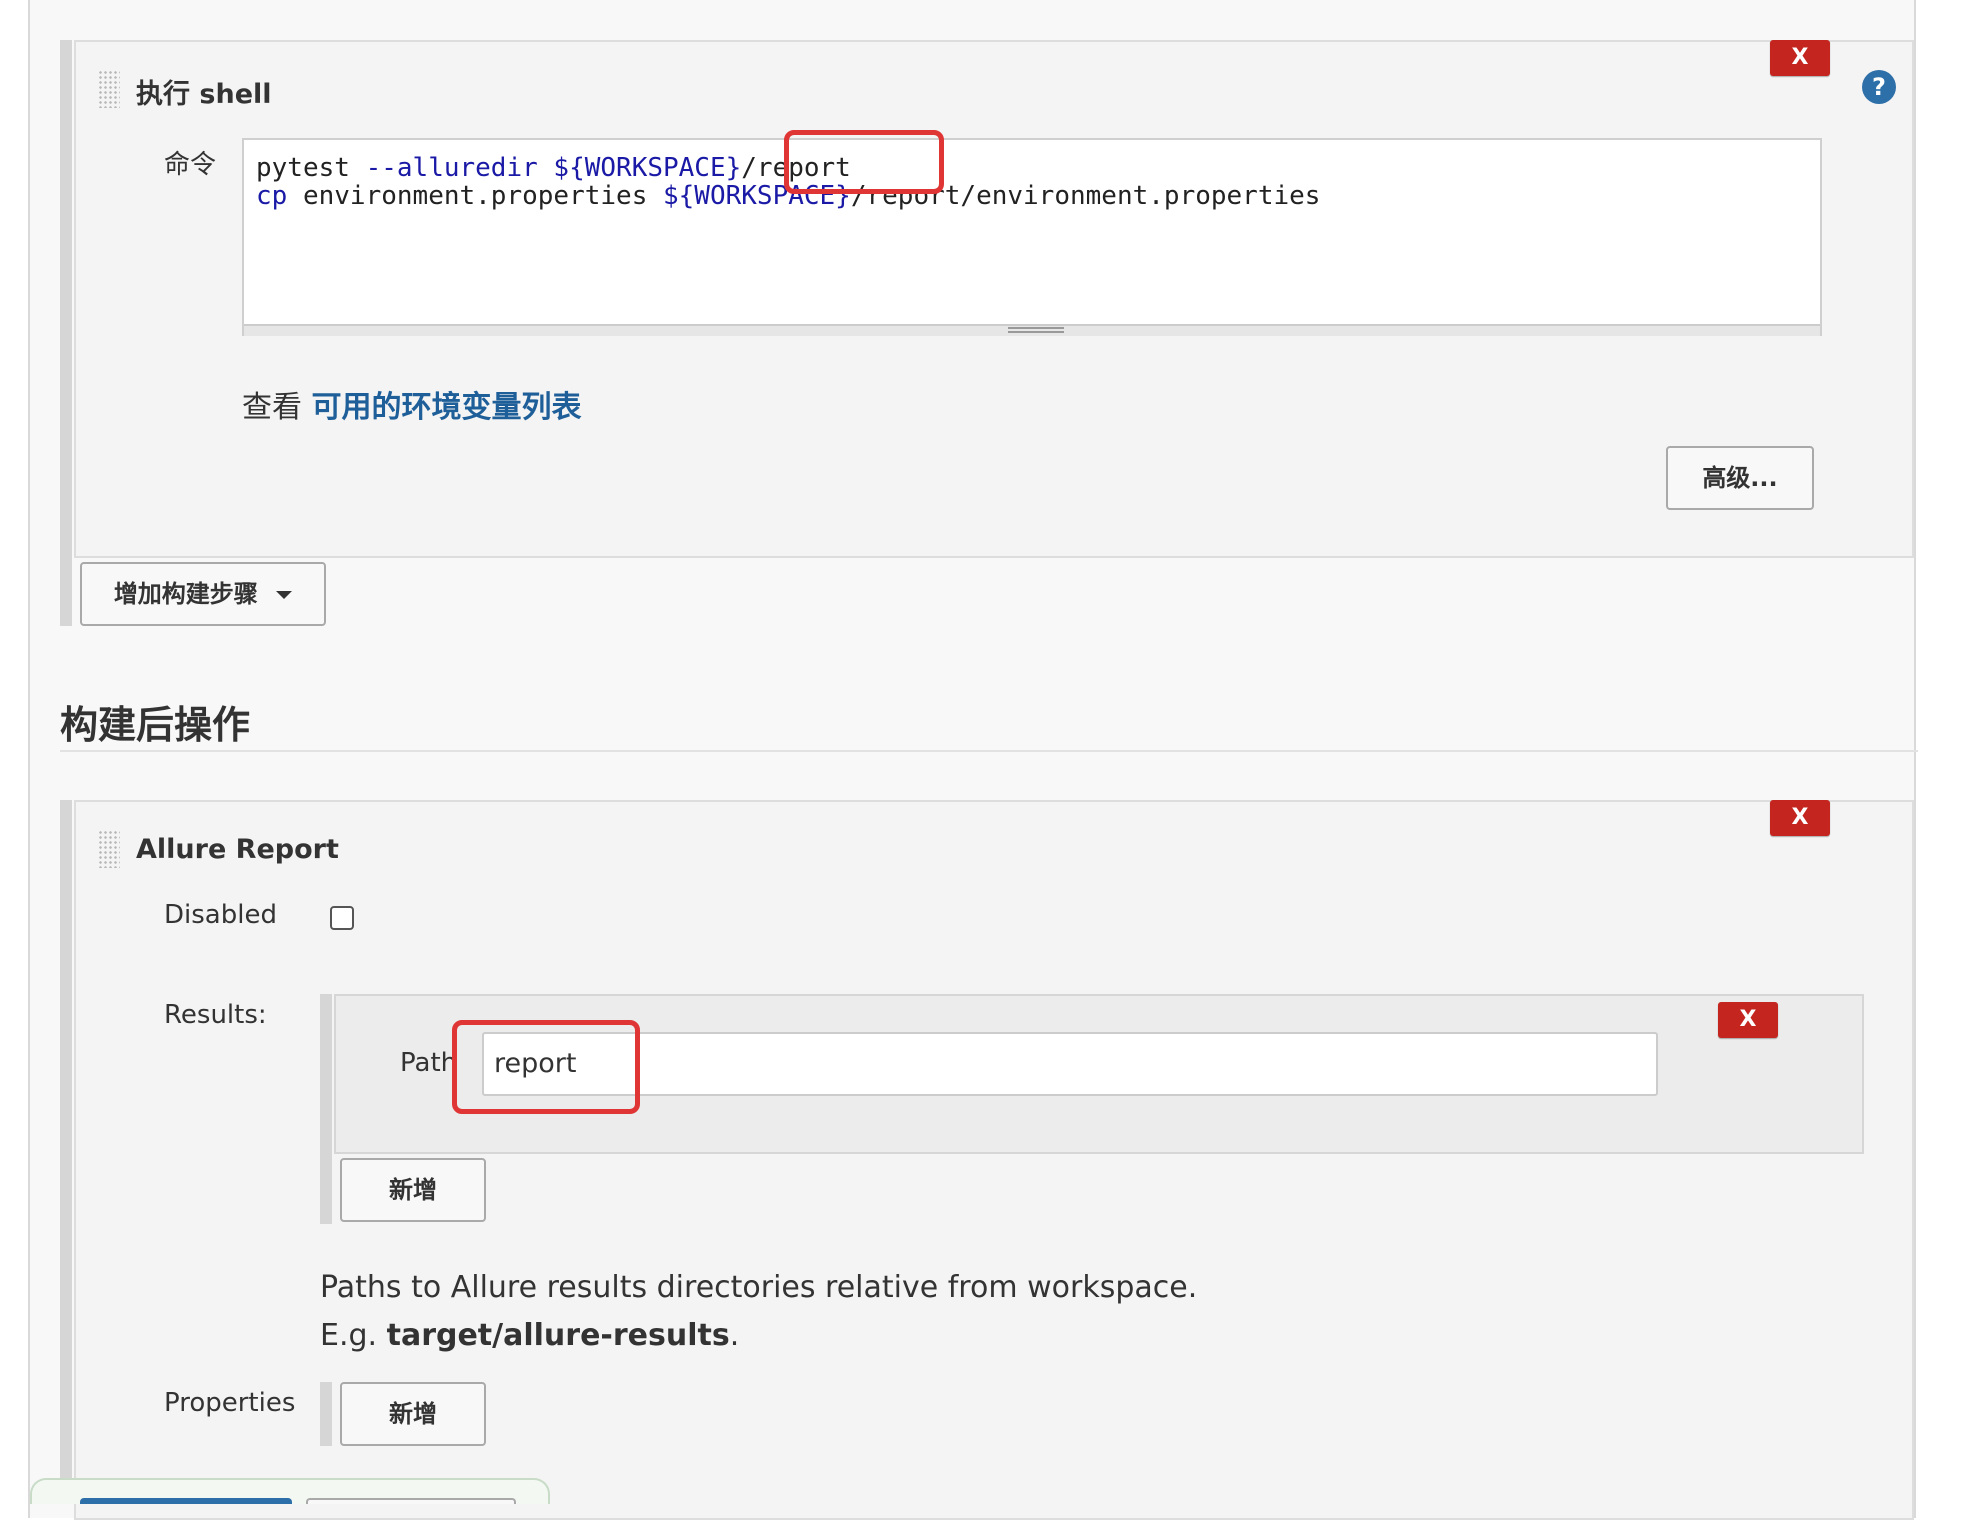  Describe the element at coordinates (204, 94) in the screenshot. I see `shell-step-title: 执行 shell` at that location.